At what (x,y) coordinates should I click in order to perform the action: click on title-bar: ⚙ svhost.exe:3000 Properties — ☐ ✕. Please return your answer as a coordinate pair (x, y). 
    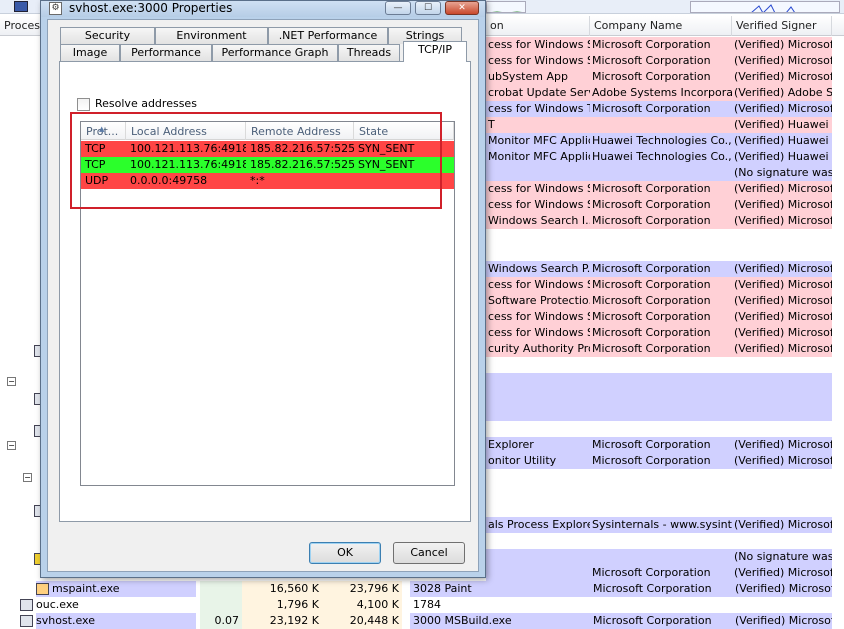
    Looking at the image, I should click on (263, 9).